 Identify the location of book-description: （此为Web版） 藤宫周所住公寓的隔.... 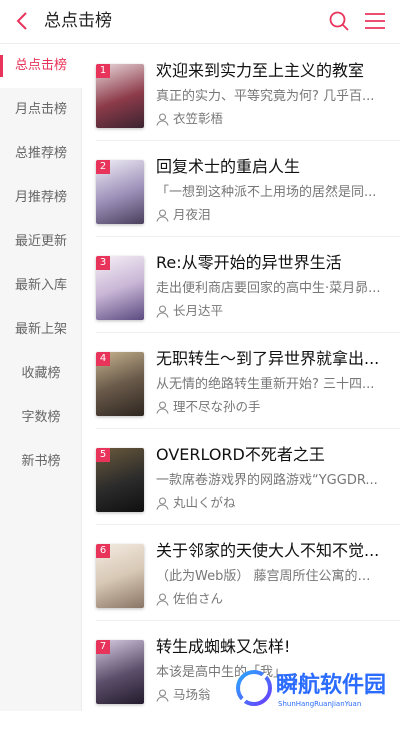
(269, 576).